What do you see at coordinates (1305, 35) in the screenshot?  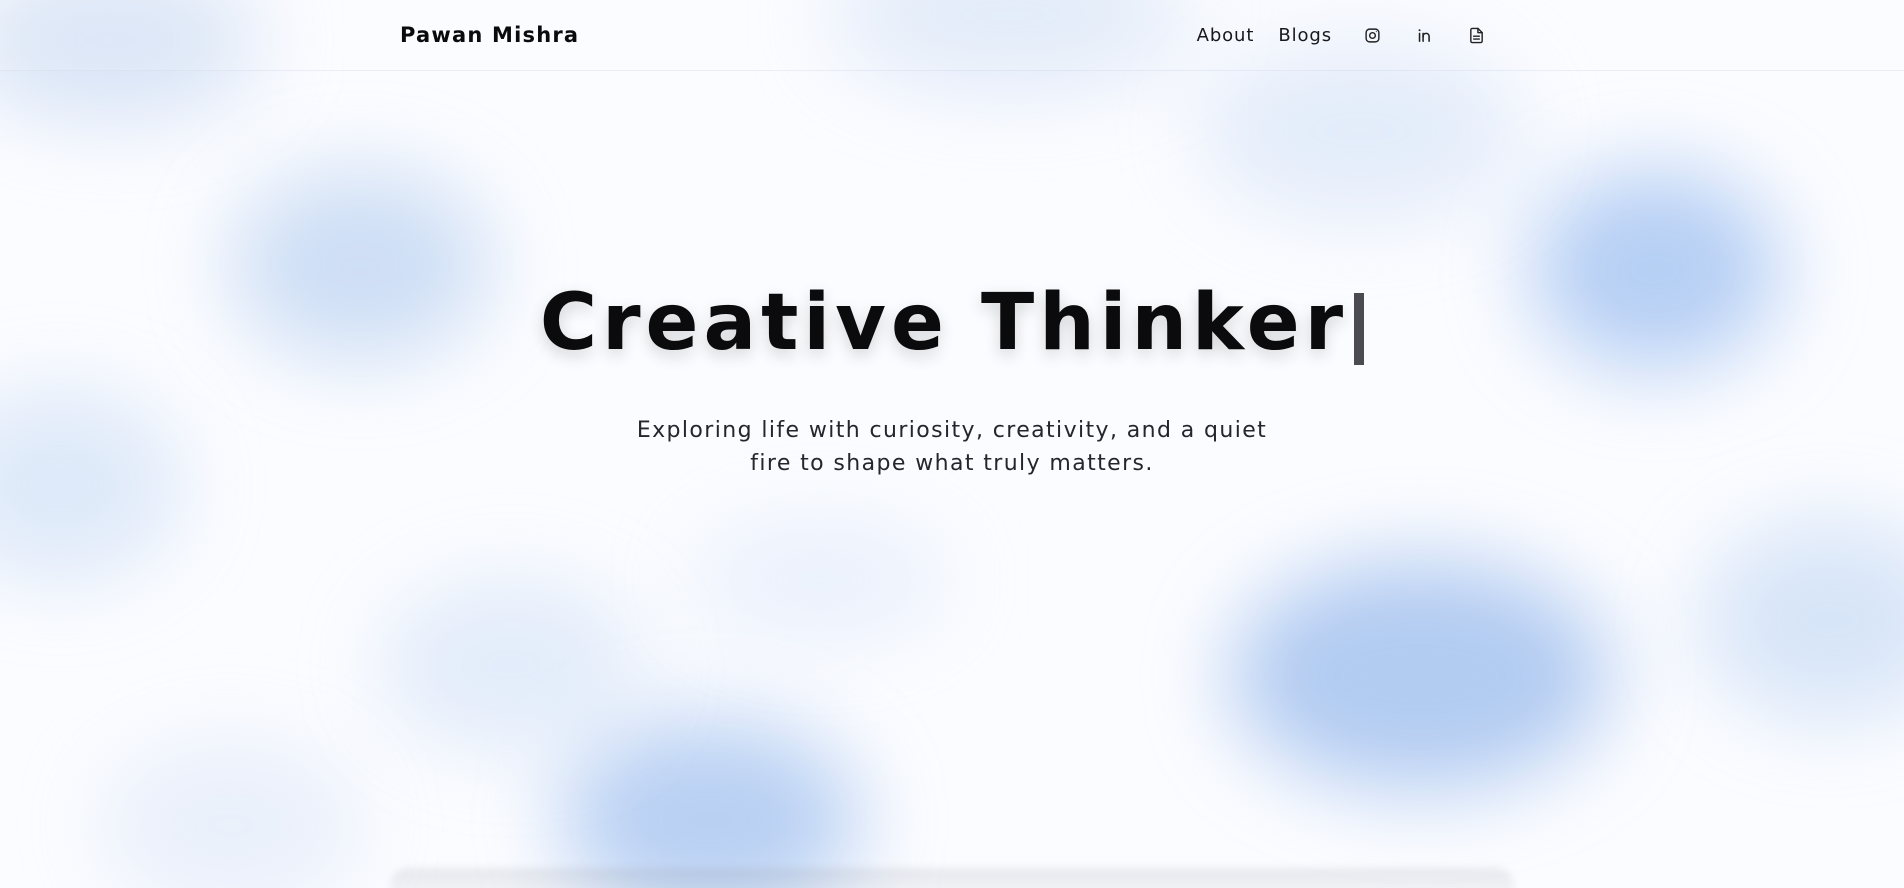 I see `nav-blogs-link: Blogs` at bounding box center [1305, 35].